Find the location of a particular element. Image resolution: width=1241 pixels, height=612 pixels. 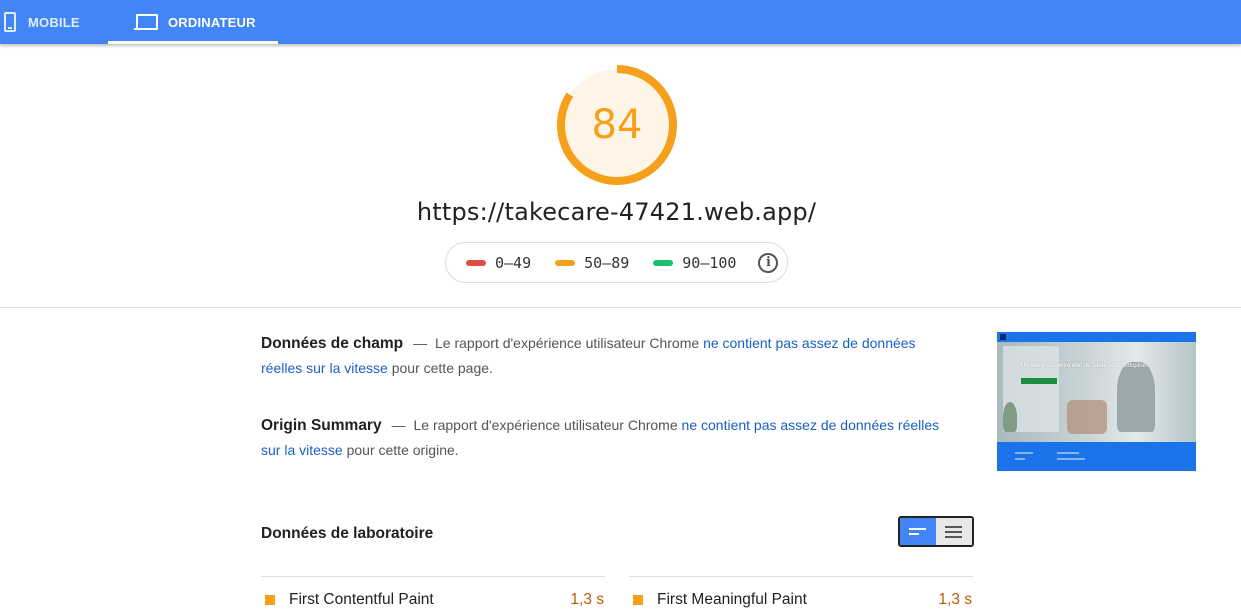

legend-item-pass: 90–100 is located at coordinates (694, 263).